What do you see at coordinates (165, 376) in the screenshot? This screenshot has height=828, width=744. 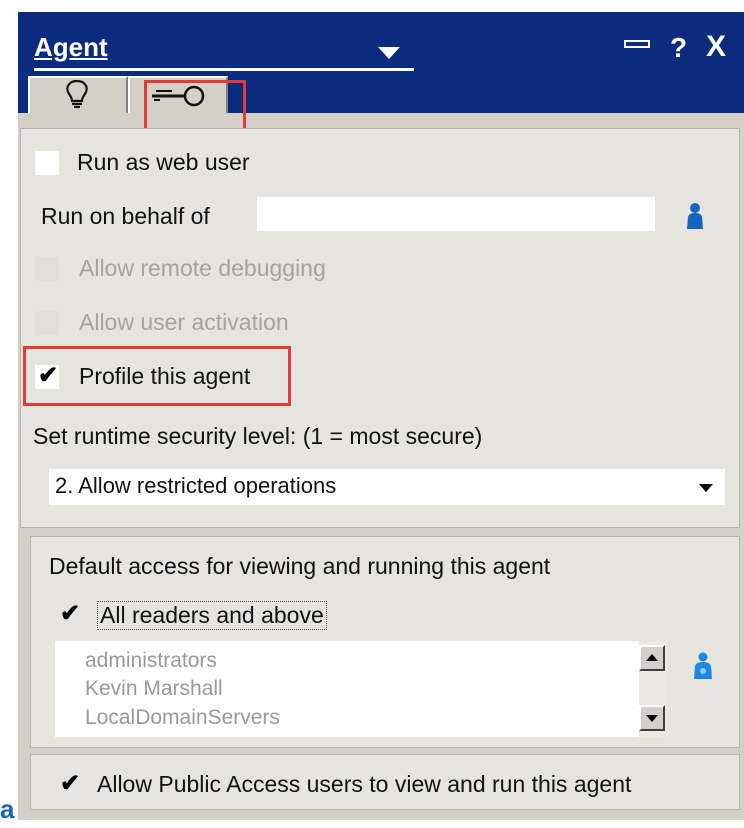 I see `profile-agent-label: Profile this agent` at bounding box center [165, 376].